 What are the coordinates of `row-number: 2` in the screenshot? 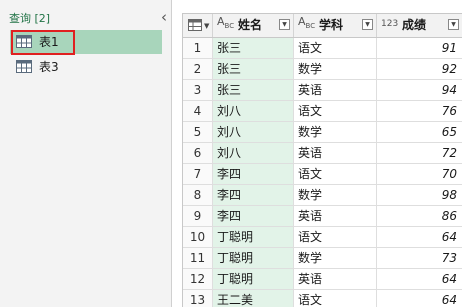 It's located at (198, 69).